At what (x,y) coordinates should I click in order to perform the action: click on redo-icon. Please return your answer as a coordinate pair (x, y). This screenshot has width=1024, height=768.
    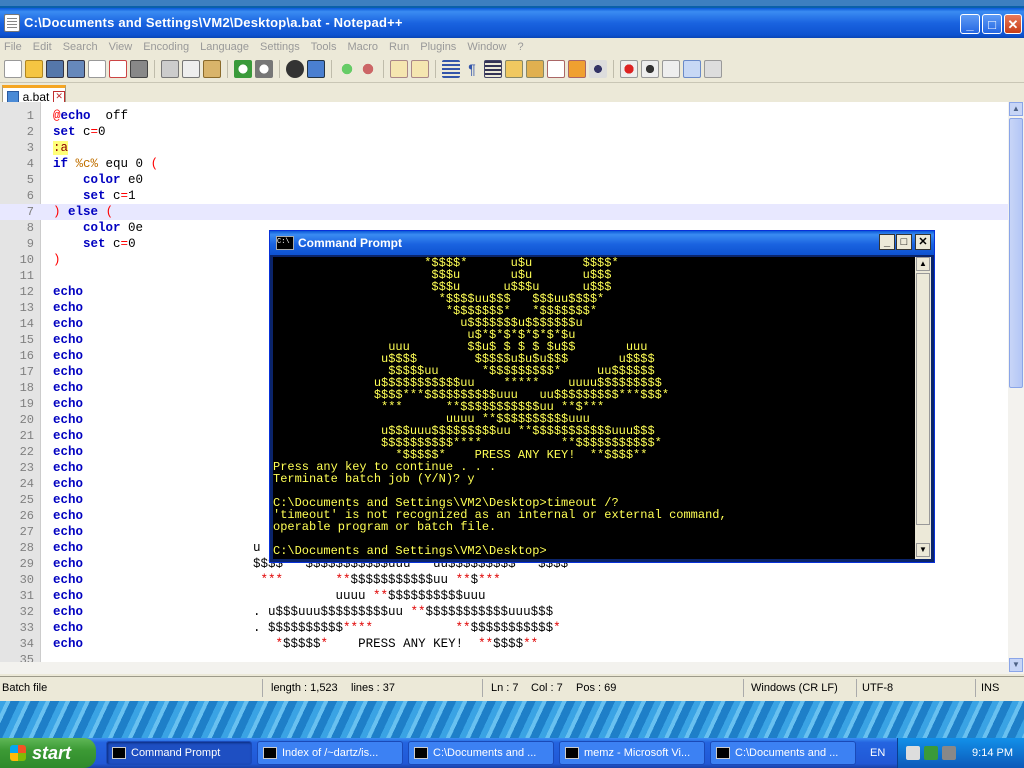
    Looking at the image, I should click on (264, 69).